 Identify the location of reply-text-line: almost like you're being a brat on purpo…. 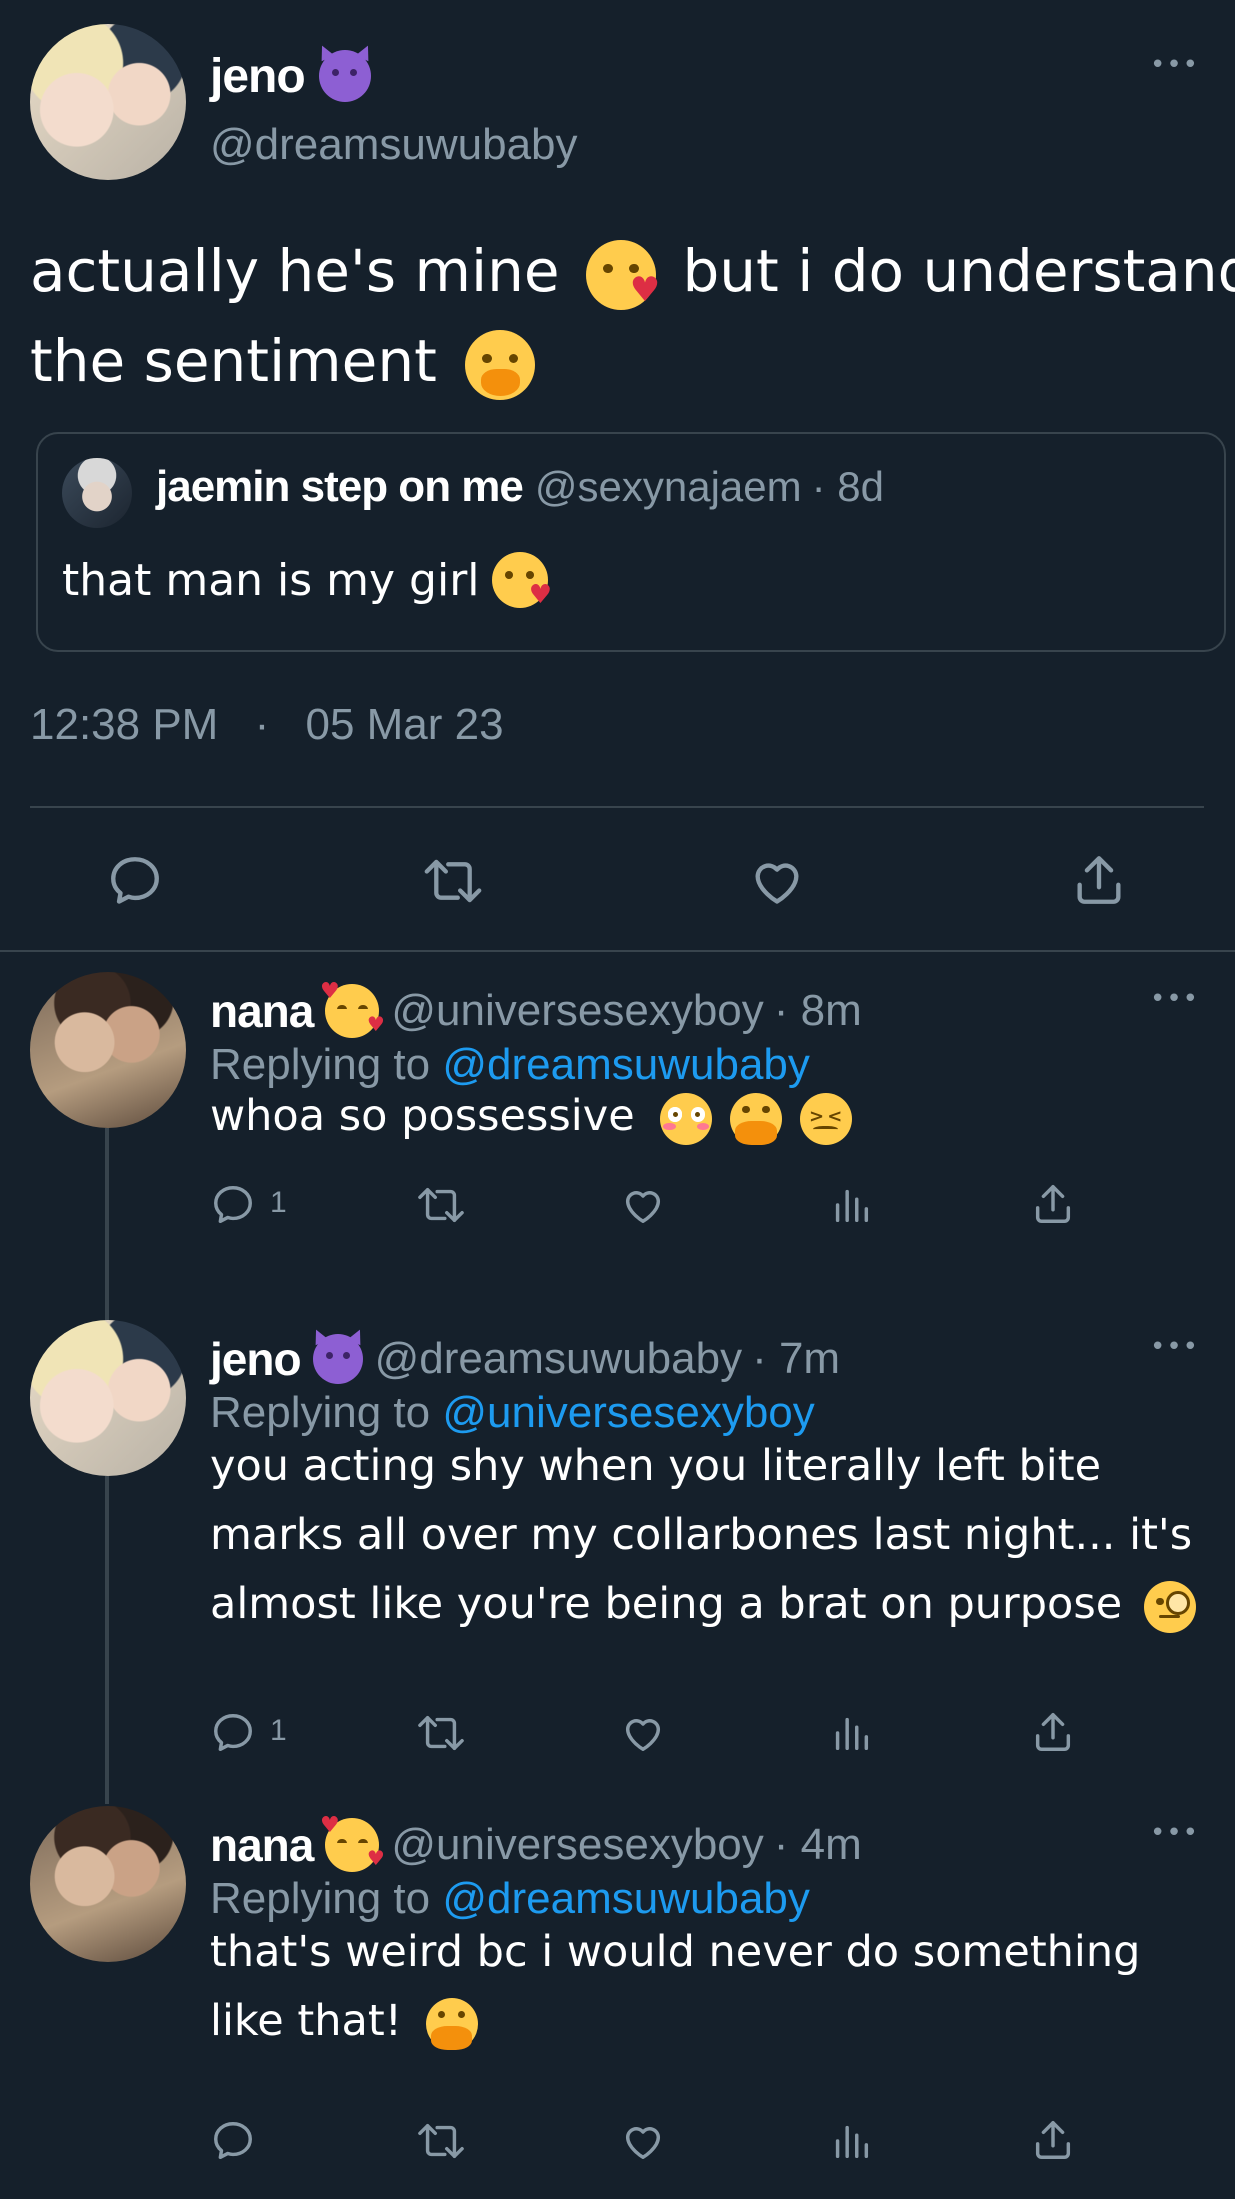
(666, 1604).